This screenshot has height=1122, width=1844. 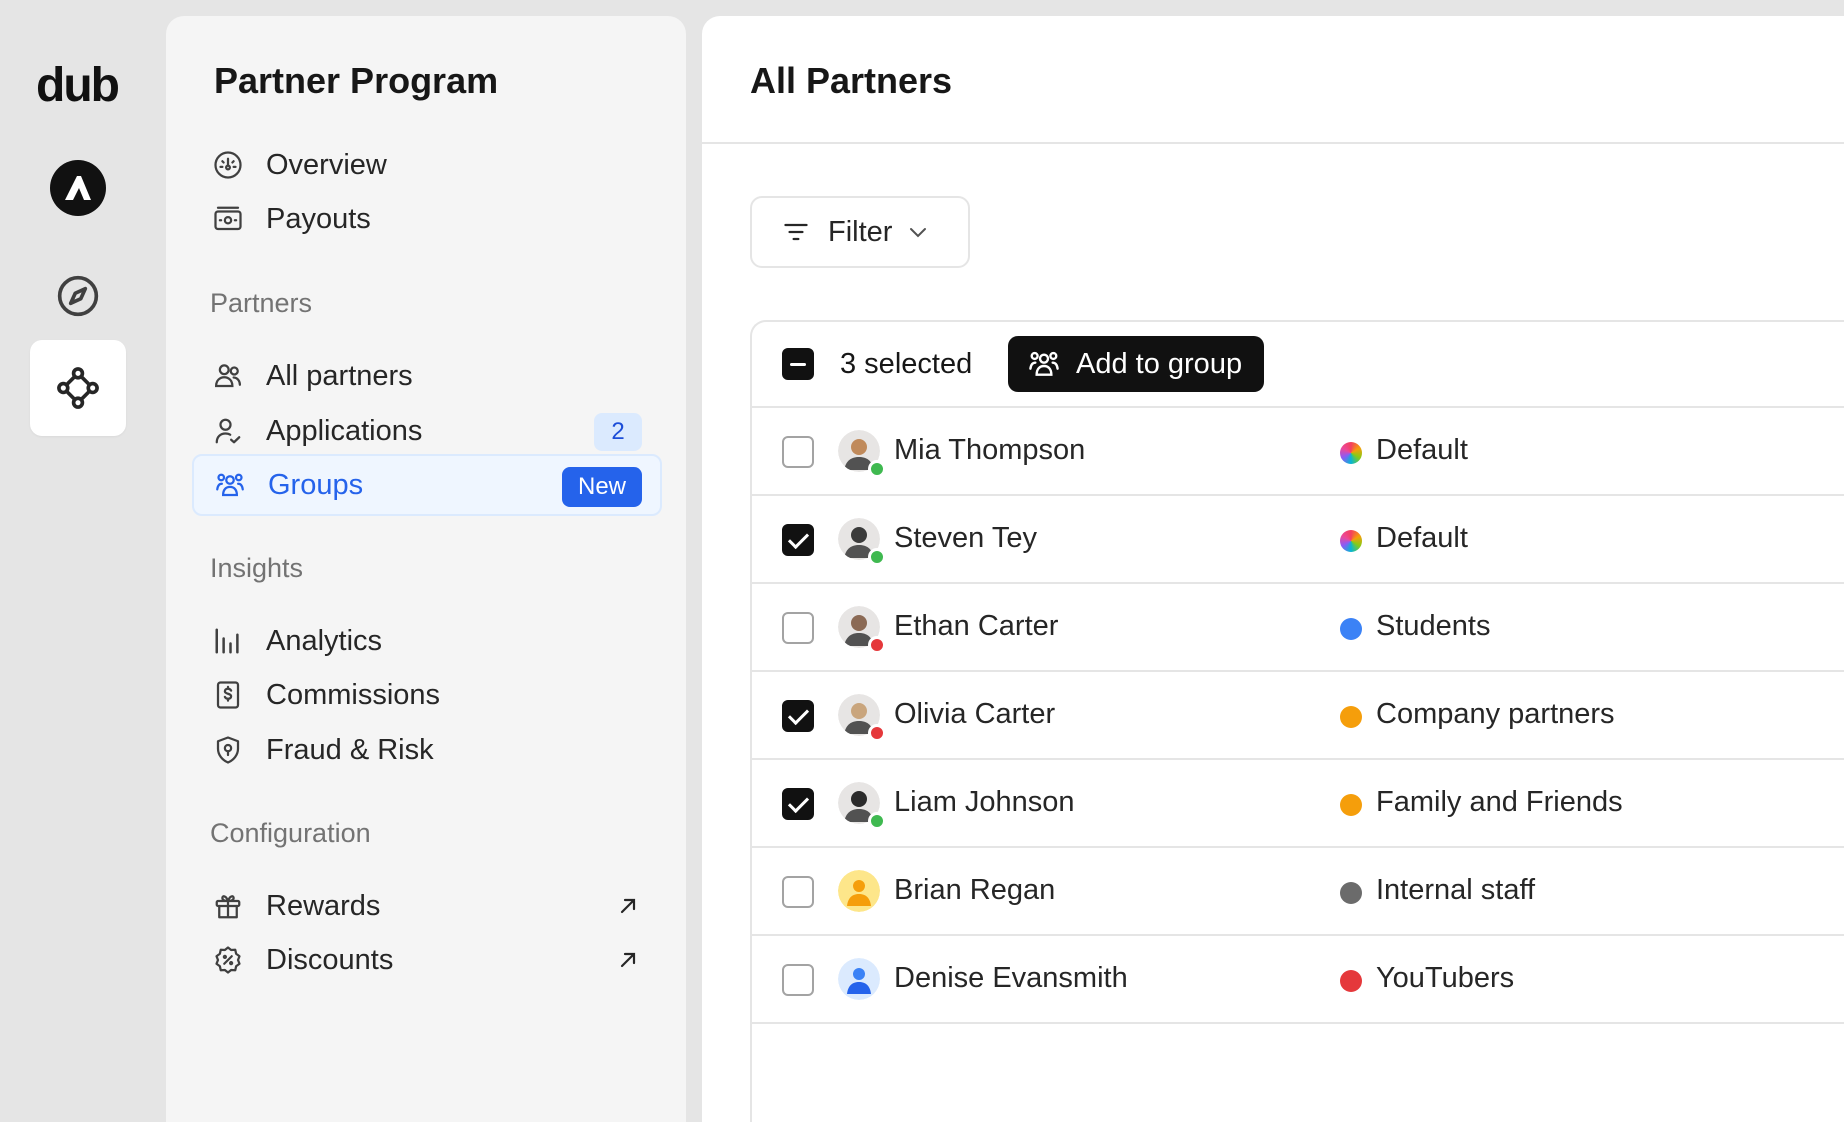 What do you see at coordinates (1433, 626) in the screenshot?
I see `group-name: Students` at bounding box center [1433, 626].